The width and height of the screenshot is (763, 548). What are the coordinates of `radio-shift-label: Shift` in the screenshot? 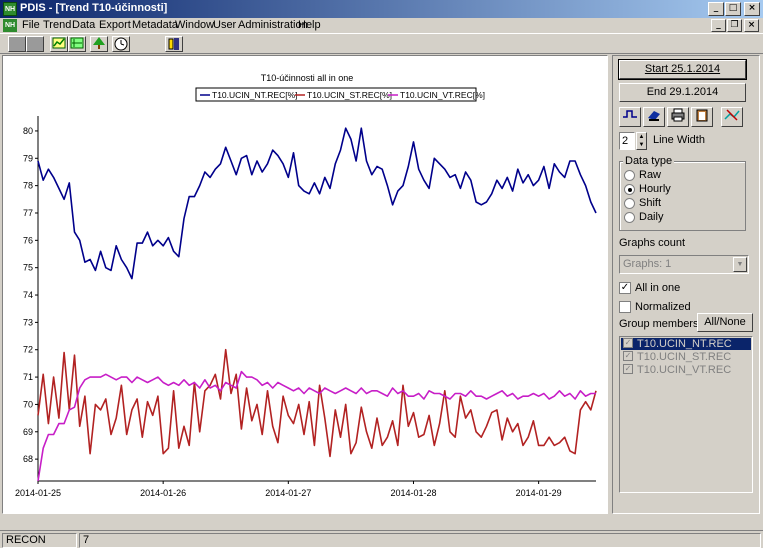 It's located at (650, 203).